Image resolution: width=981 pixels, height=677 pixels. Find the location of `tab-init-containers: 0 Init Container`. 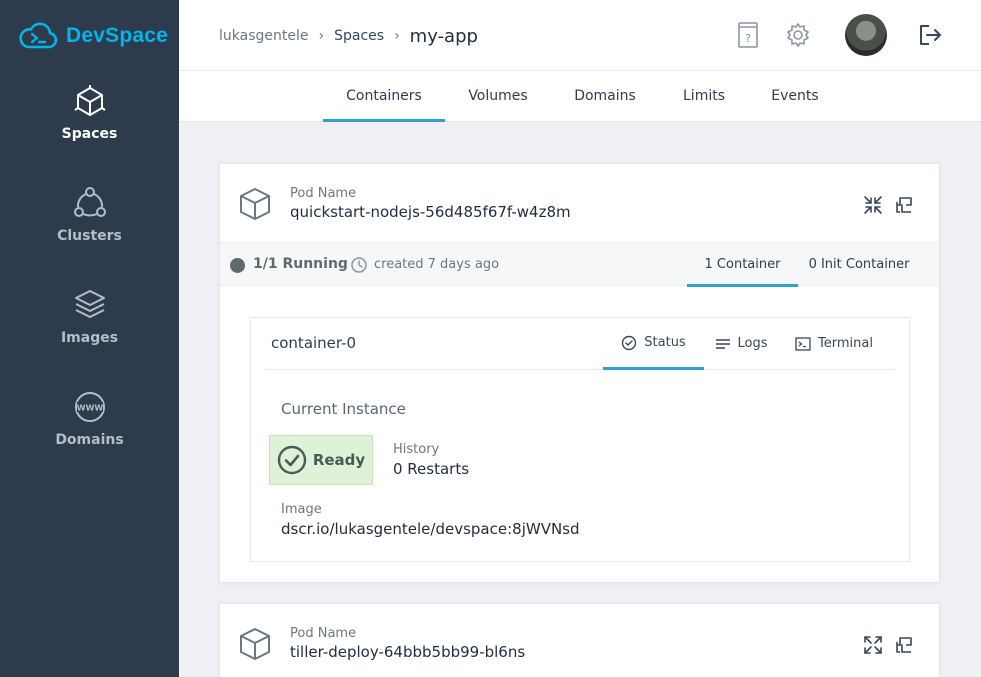

tab-init-containers: 0 Init Container is located at coordinates (859, 265).